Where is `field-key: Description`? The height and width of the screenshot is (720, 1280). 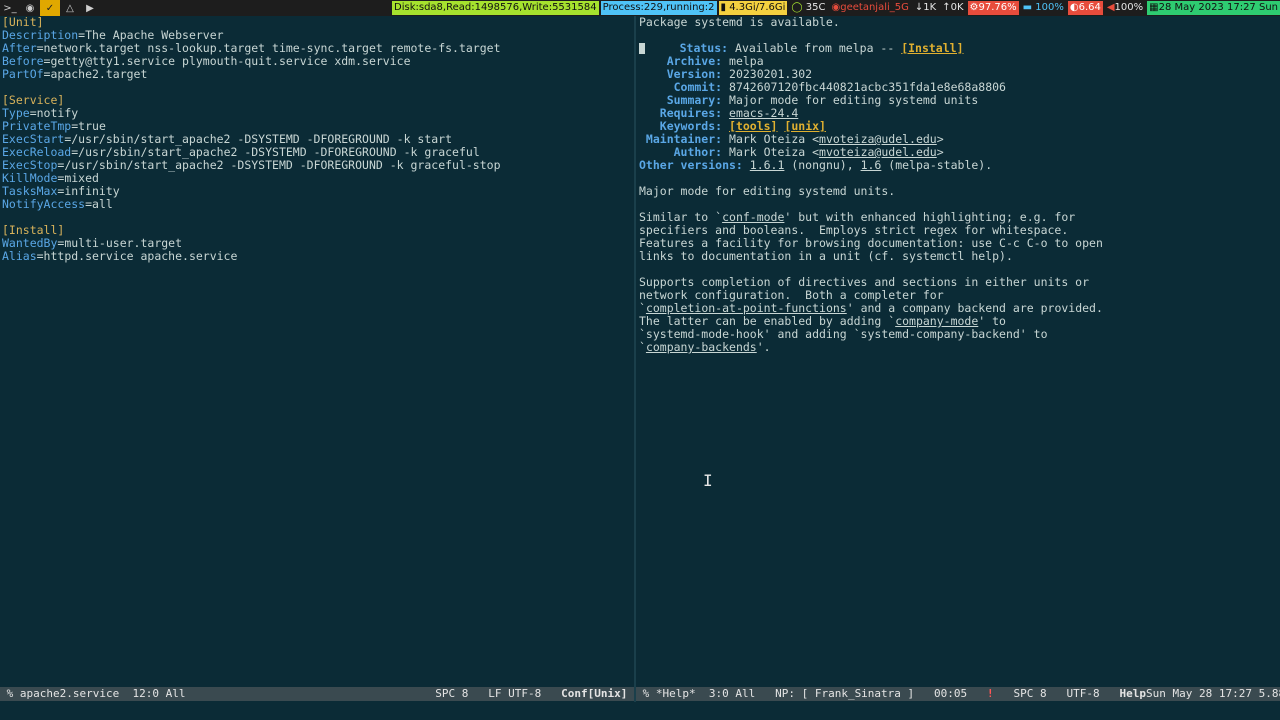 field-key: Description is located at coordinates (40, 35).